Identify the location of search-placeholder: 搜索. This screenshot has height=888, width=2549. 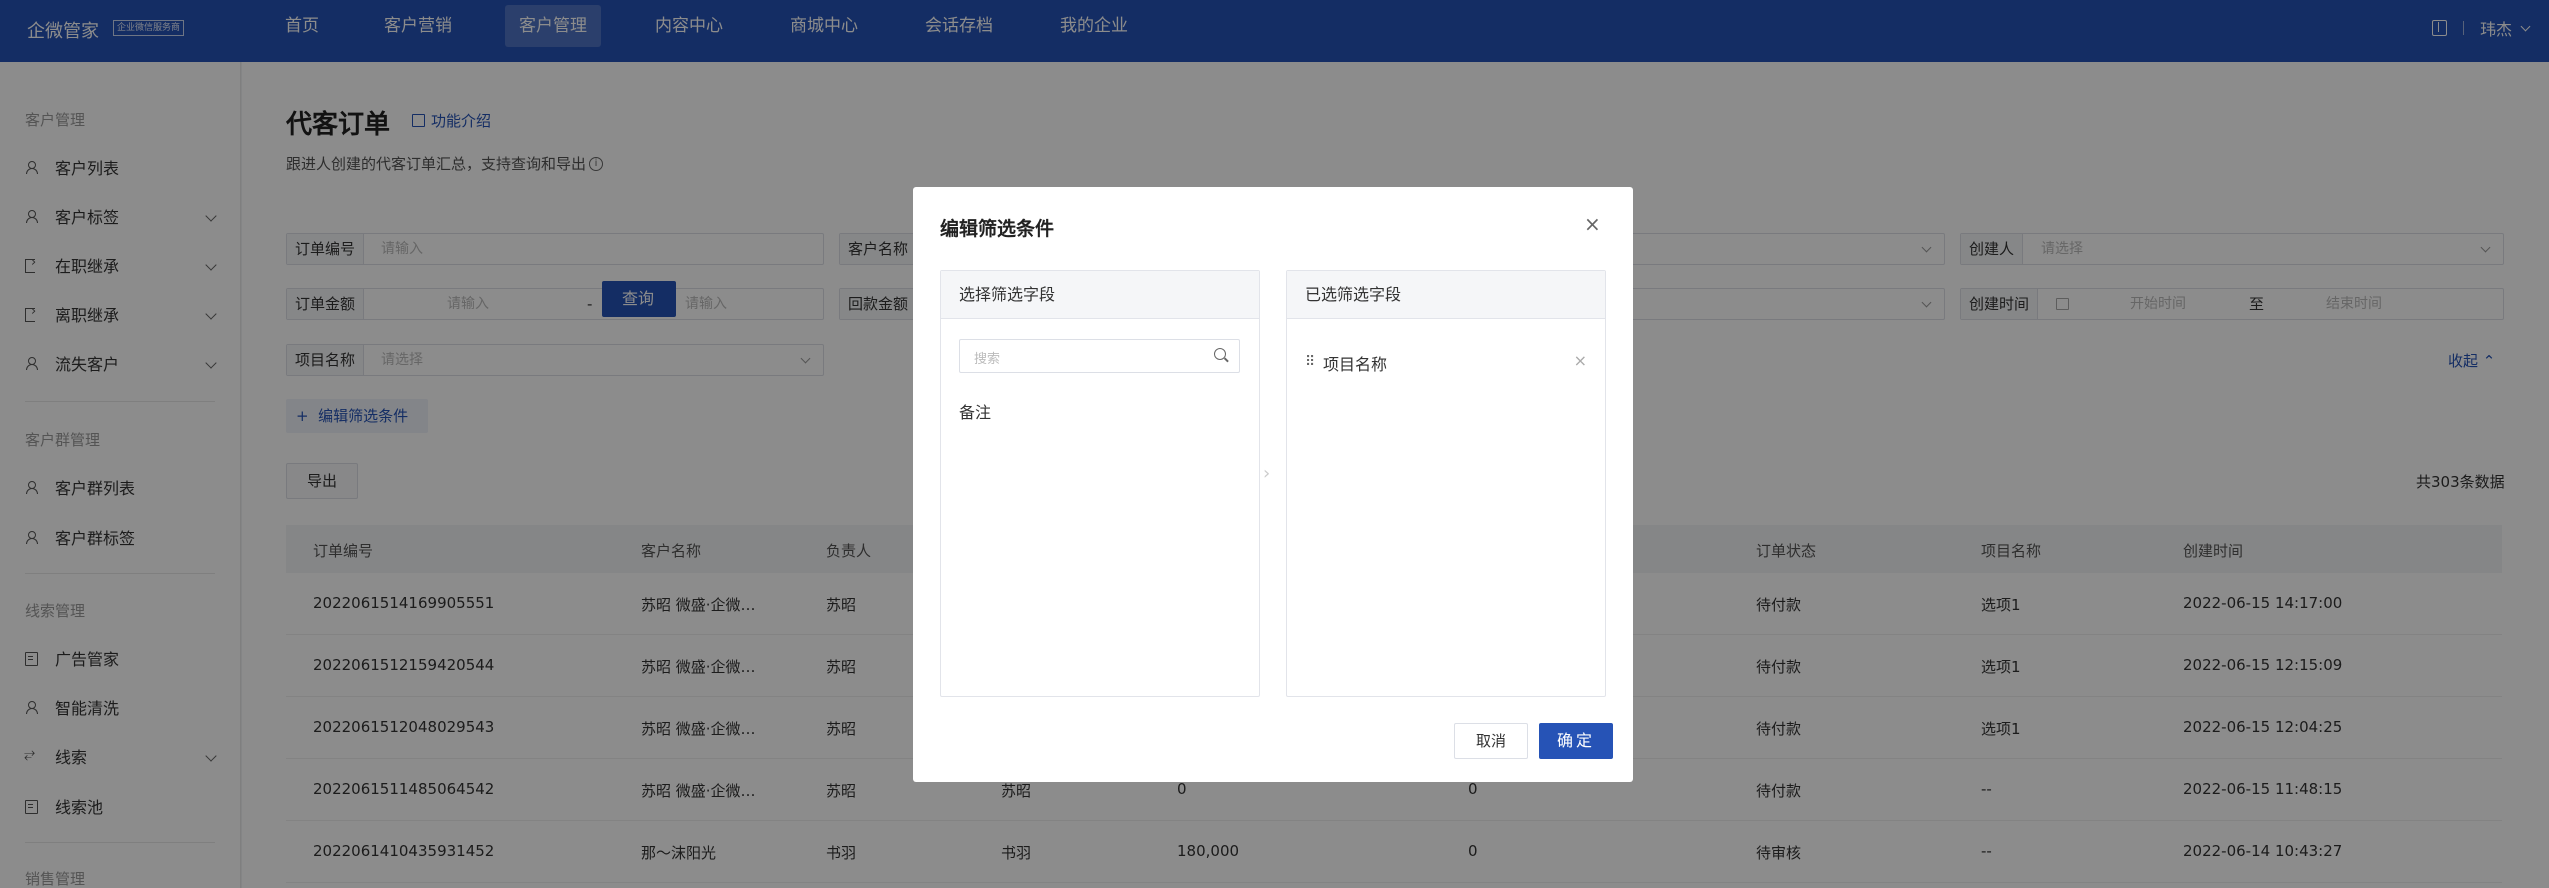
(987, 359).